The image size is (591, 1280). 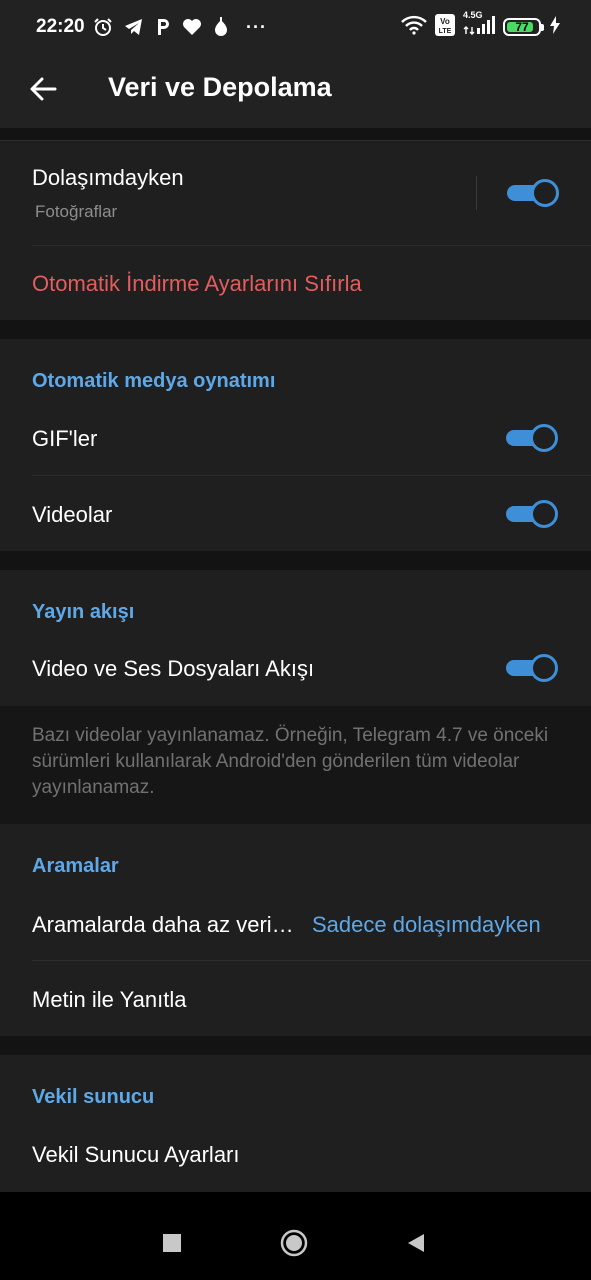 I want to click on streaming-toggle, so click(x=532, y=668).